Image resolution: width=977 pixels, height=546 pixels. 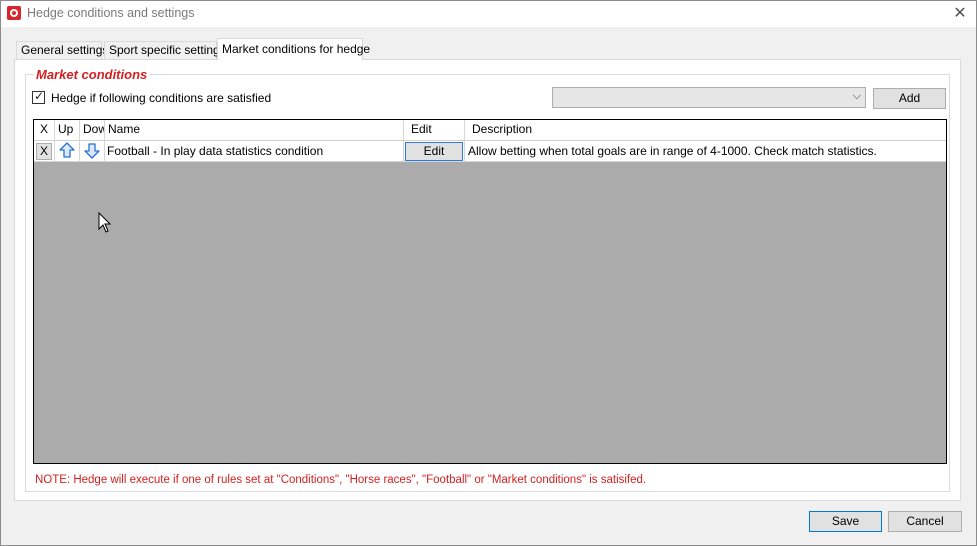 I want to click on move-up-cell, so click(x=67, y=151).